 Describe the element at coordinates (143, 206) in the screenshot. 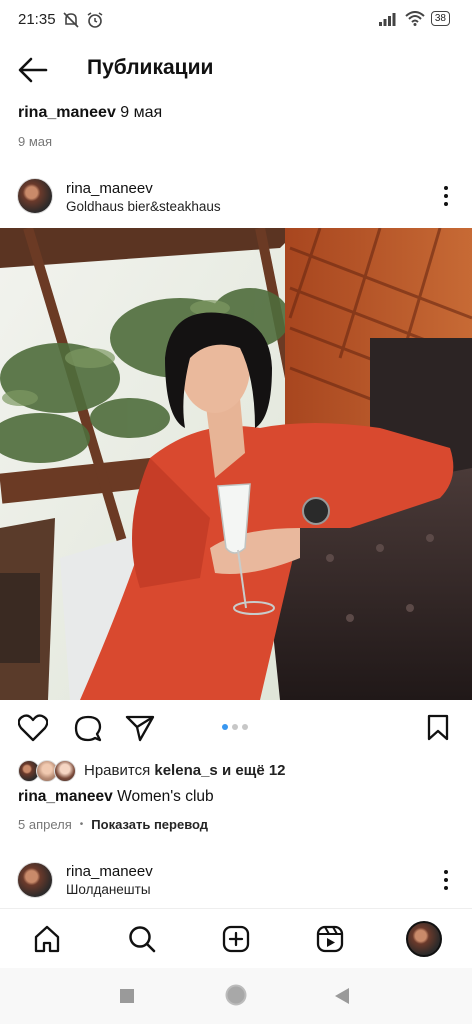

I see `post-location: Goldhaus bier&steakhaus` at that location.